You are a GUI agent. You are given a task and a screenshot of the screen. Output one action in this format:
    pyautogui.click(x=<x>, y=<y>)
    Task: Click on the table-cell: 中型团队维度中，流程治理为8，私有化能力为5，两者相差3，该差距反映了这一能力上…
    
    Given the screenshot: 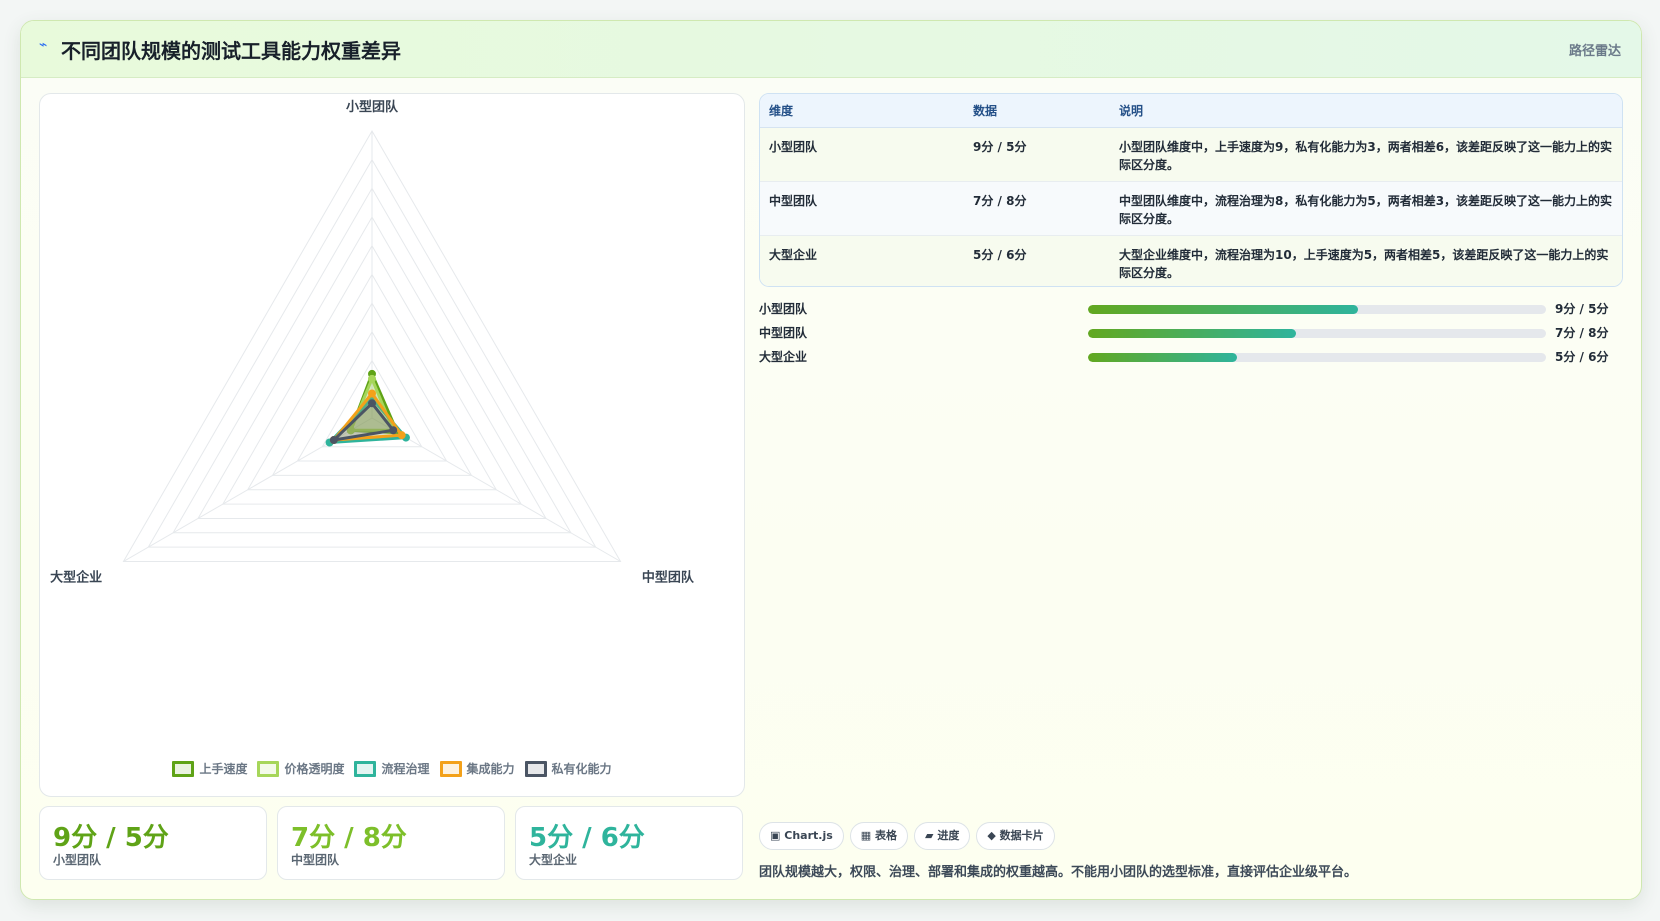 What is the action you would take?
    pyautogui.click(x=1366, y=208)
    